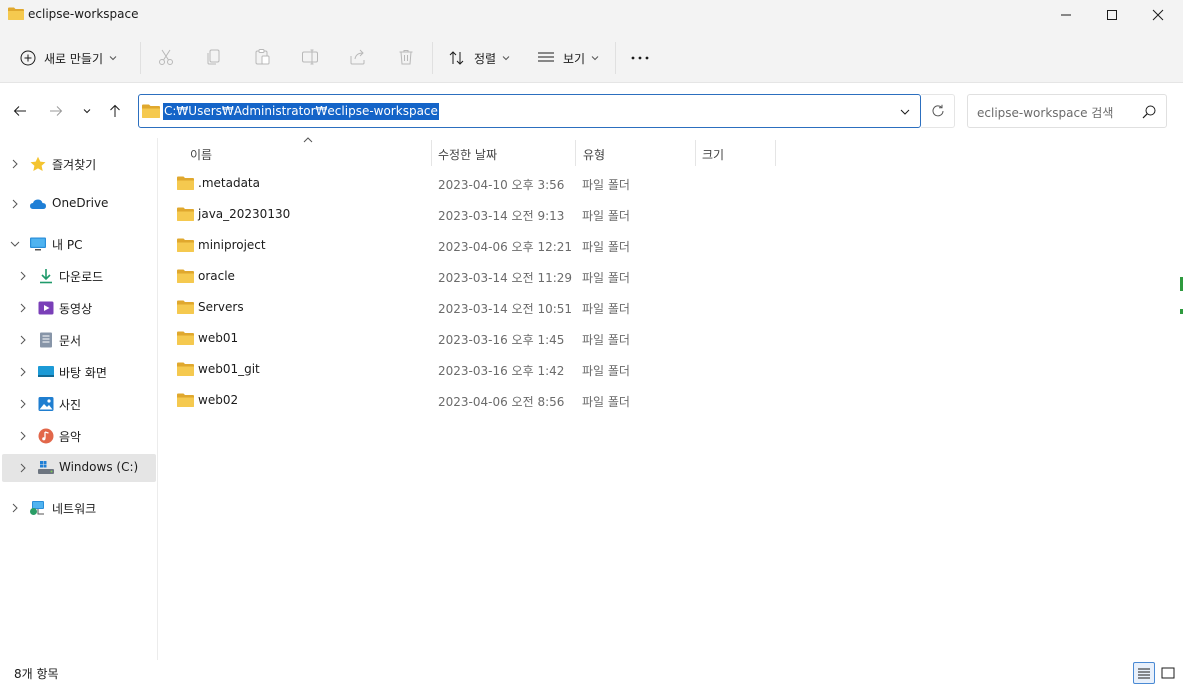 This screenshot has width=1183, height=686. I want to click on column-header-modified: 수정한 날짜, so click(467, 154).